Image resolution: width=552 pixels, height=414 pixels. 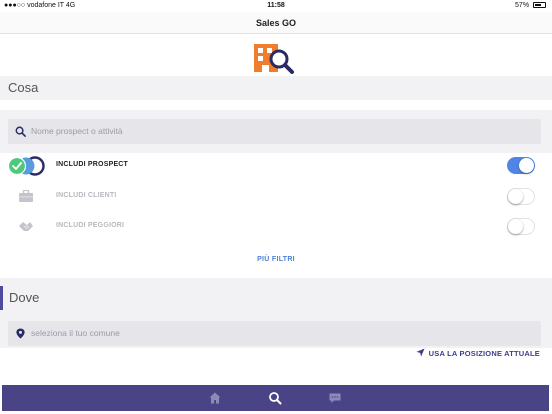 I want to click on section-spacer, so click(x=276, y=282).